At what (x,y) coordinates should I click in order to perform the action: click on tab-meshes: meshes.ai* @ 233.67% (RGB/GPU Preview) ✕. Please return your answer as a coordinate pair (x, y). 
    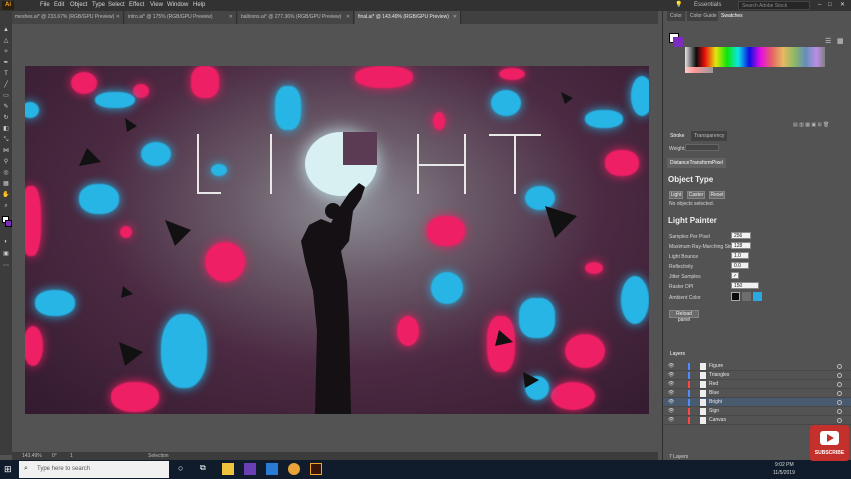
    Looking at the image, I should click on (68, 17).